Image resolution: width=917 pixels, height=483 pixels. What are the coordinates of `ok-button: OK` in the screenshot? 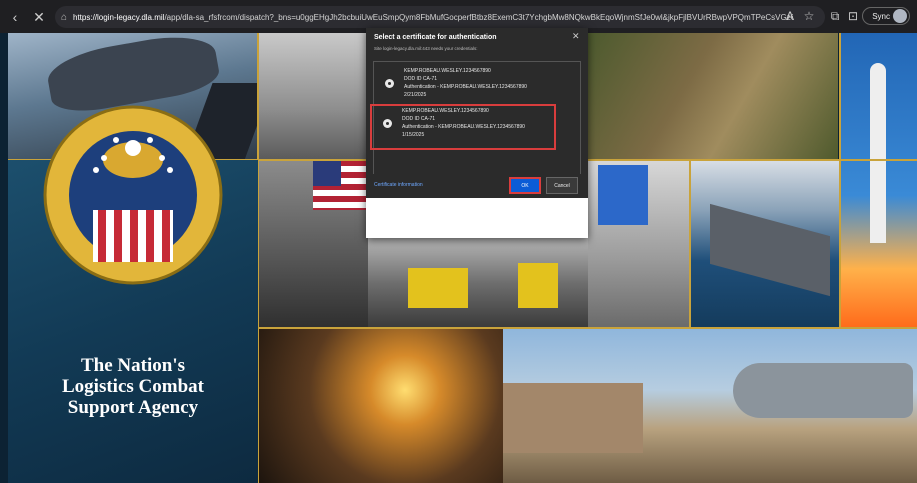 It's located at (525, 185).